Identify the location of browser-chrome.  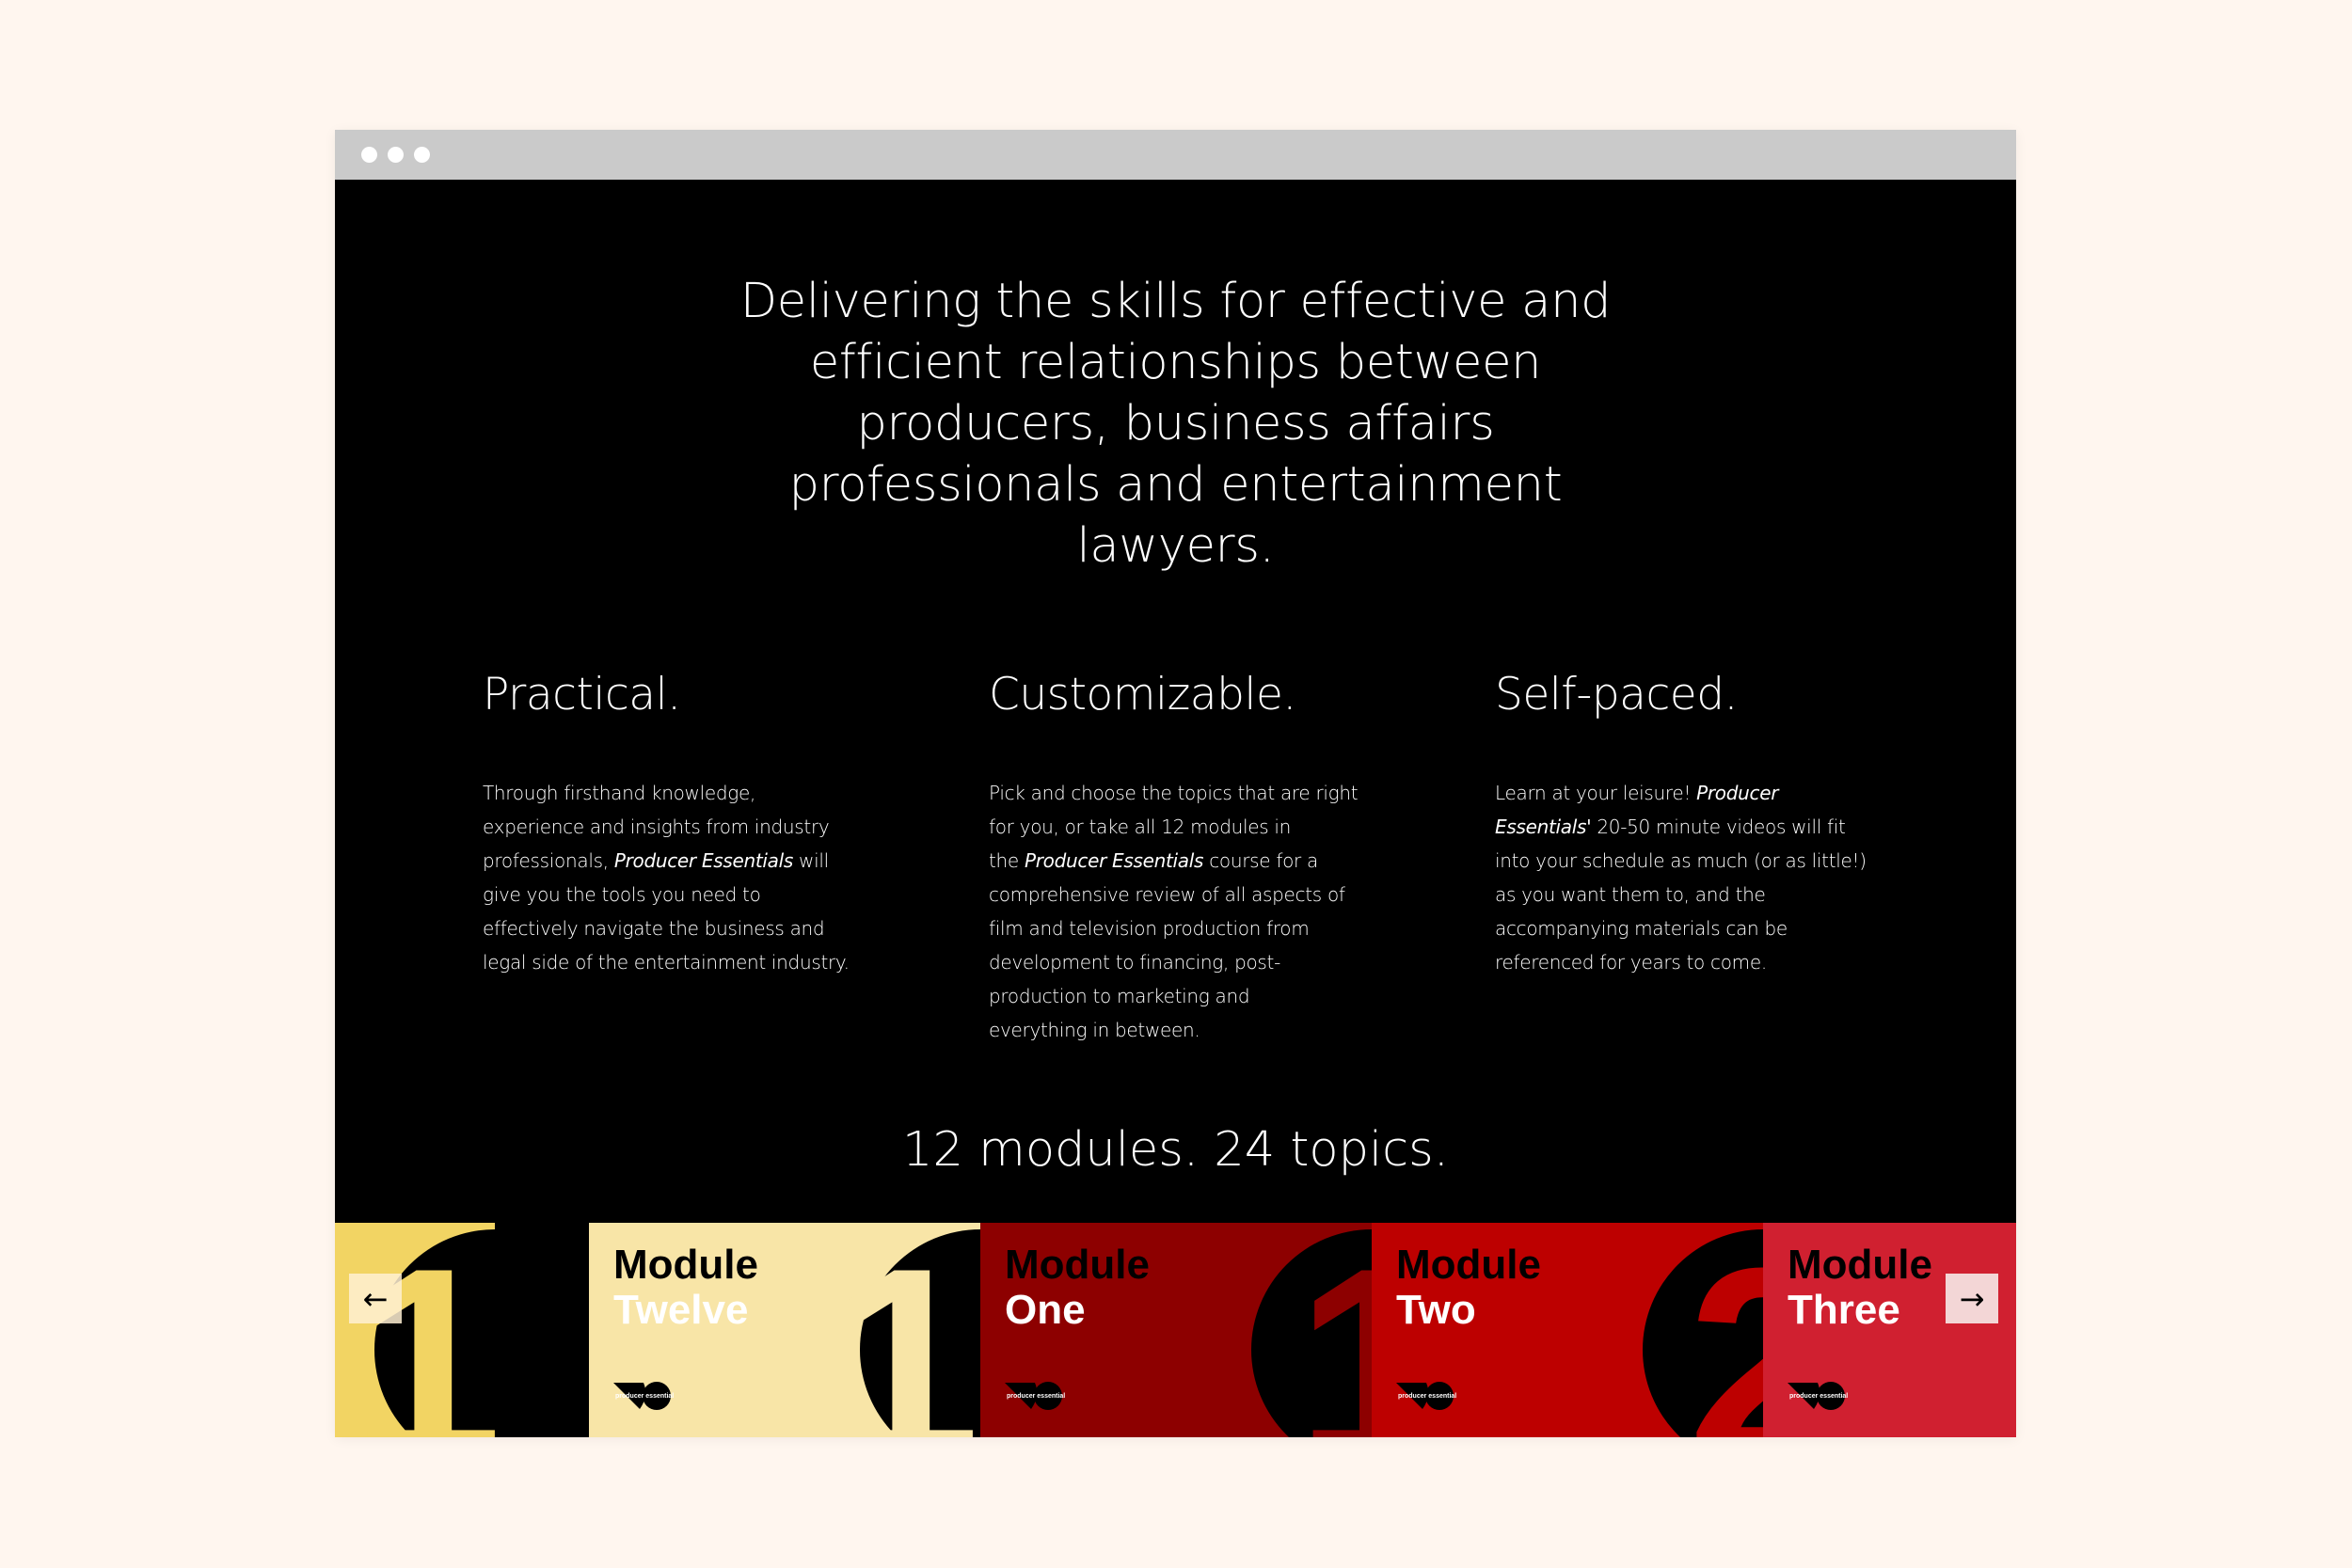
(1175, 155).